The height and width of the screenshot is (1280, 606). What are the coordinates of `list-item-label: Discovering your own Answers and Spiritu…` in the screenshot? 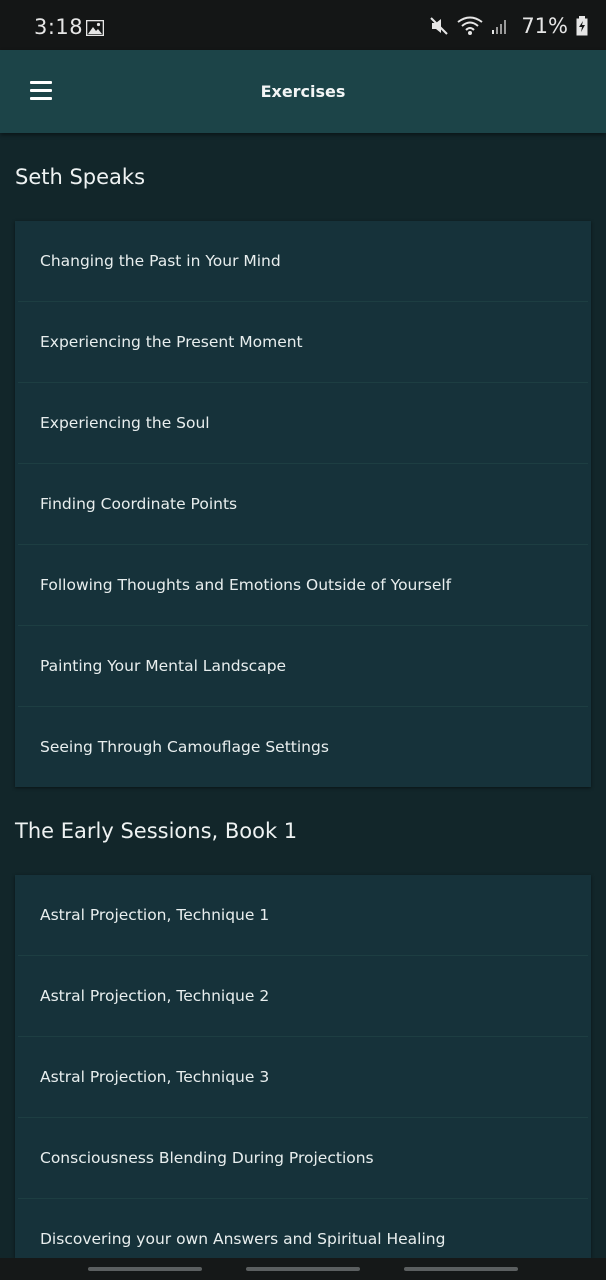 It's located at (243, 1239).